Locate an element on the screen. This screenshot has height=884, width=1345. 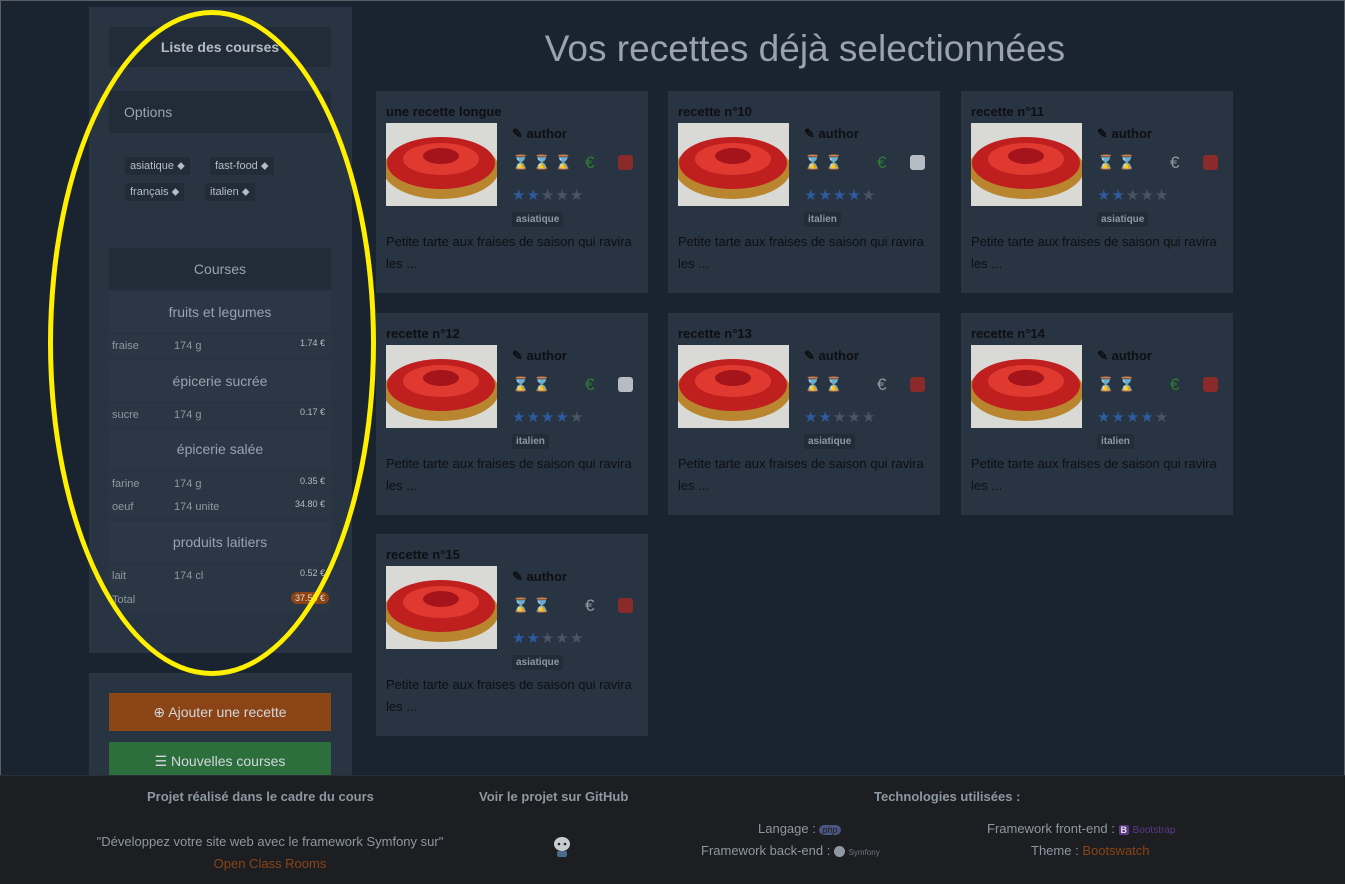
openclassrooms-link: Open Class Rooms is located at coordinates (270, 863).